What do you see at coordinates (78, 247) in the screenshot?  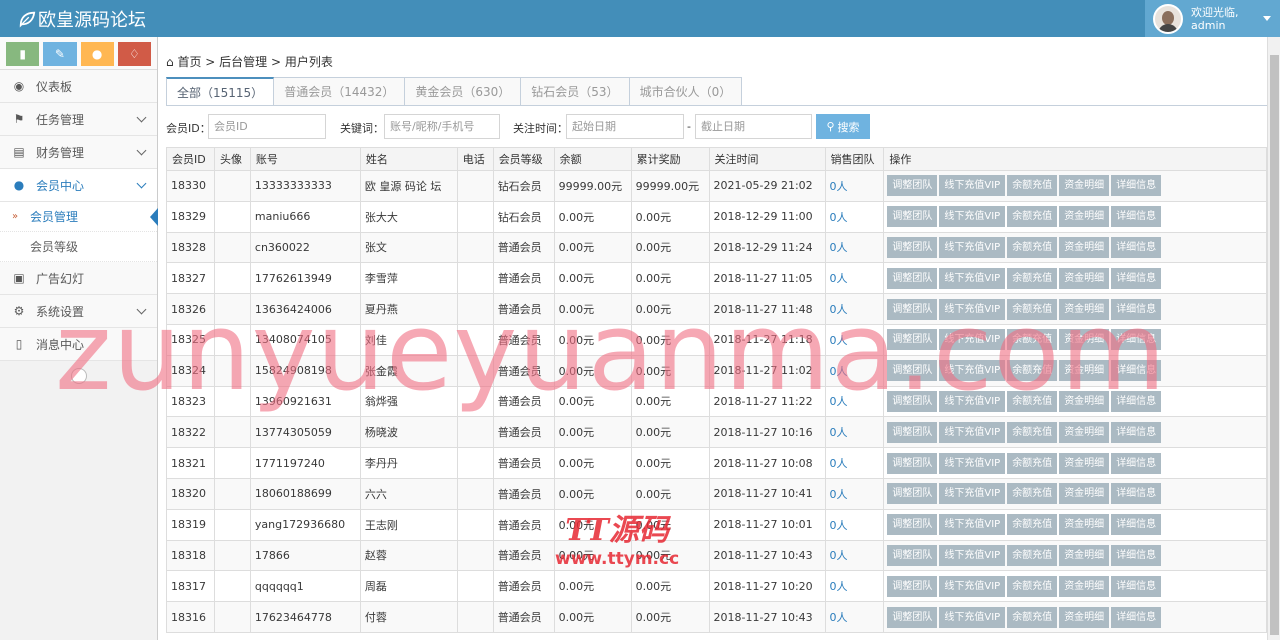 I see `sidebar-subitem-member-levels: 会员等级` at bounding box center [78, 247].